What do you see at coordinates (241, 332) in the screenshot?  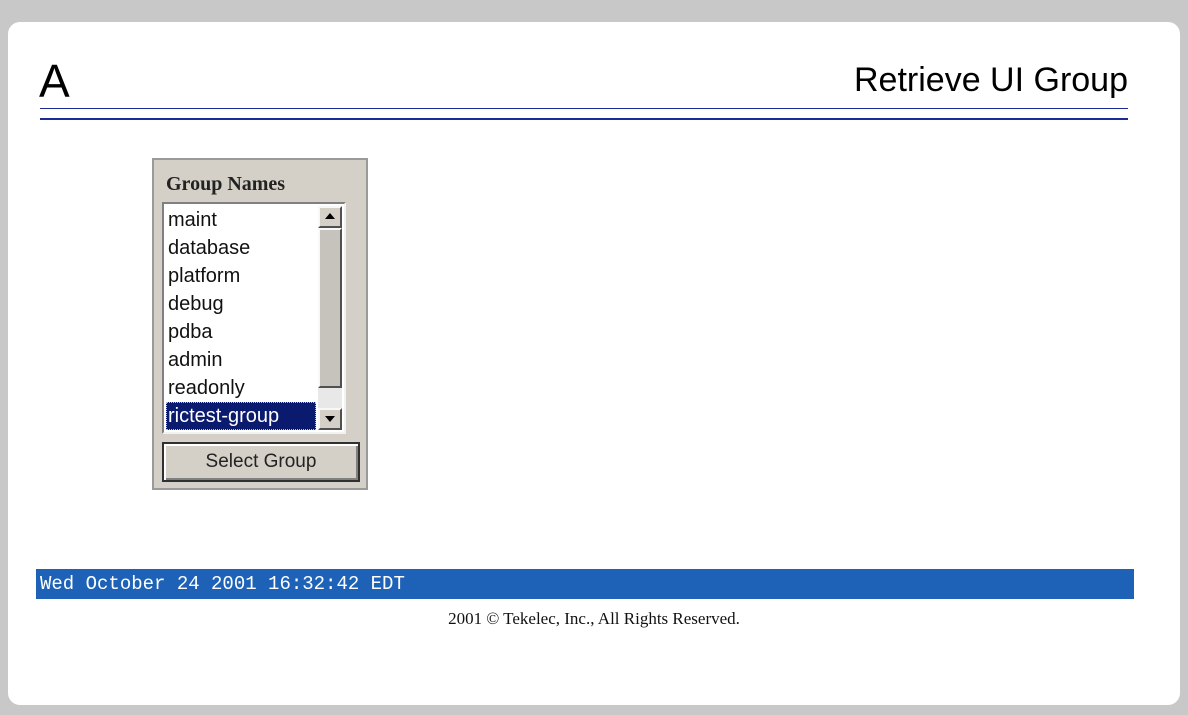 I see `list-item-pdba: pdba` at bounding box center [241, 332].